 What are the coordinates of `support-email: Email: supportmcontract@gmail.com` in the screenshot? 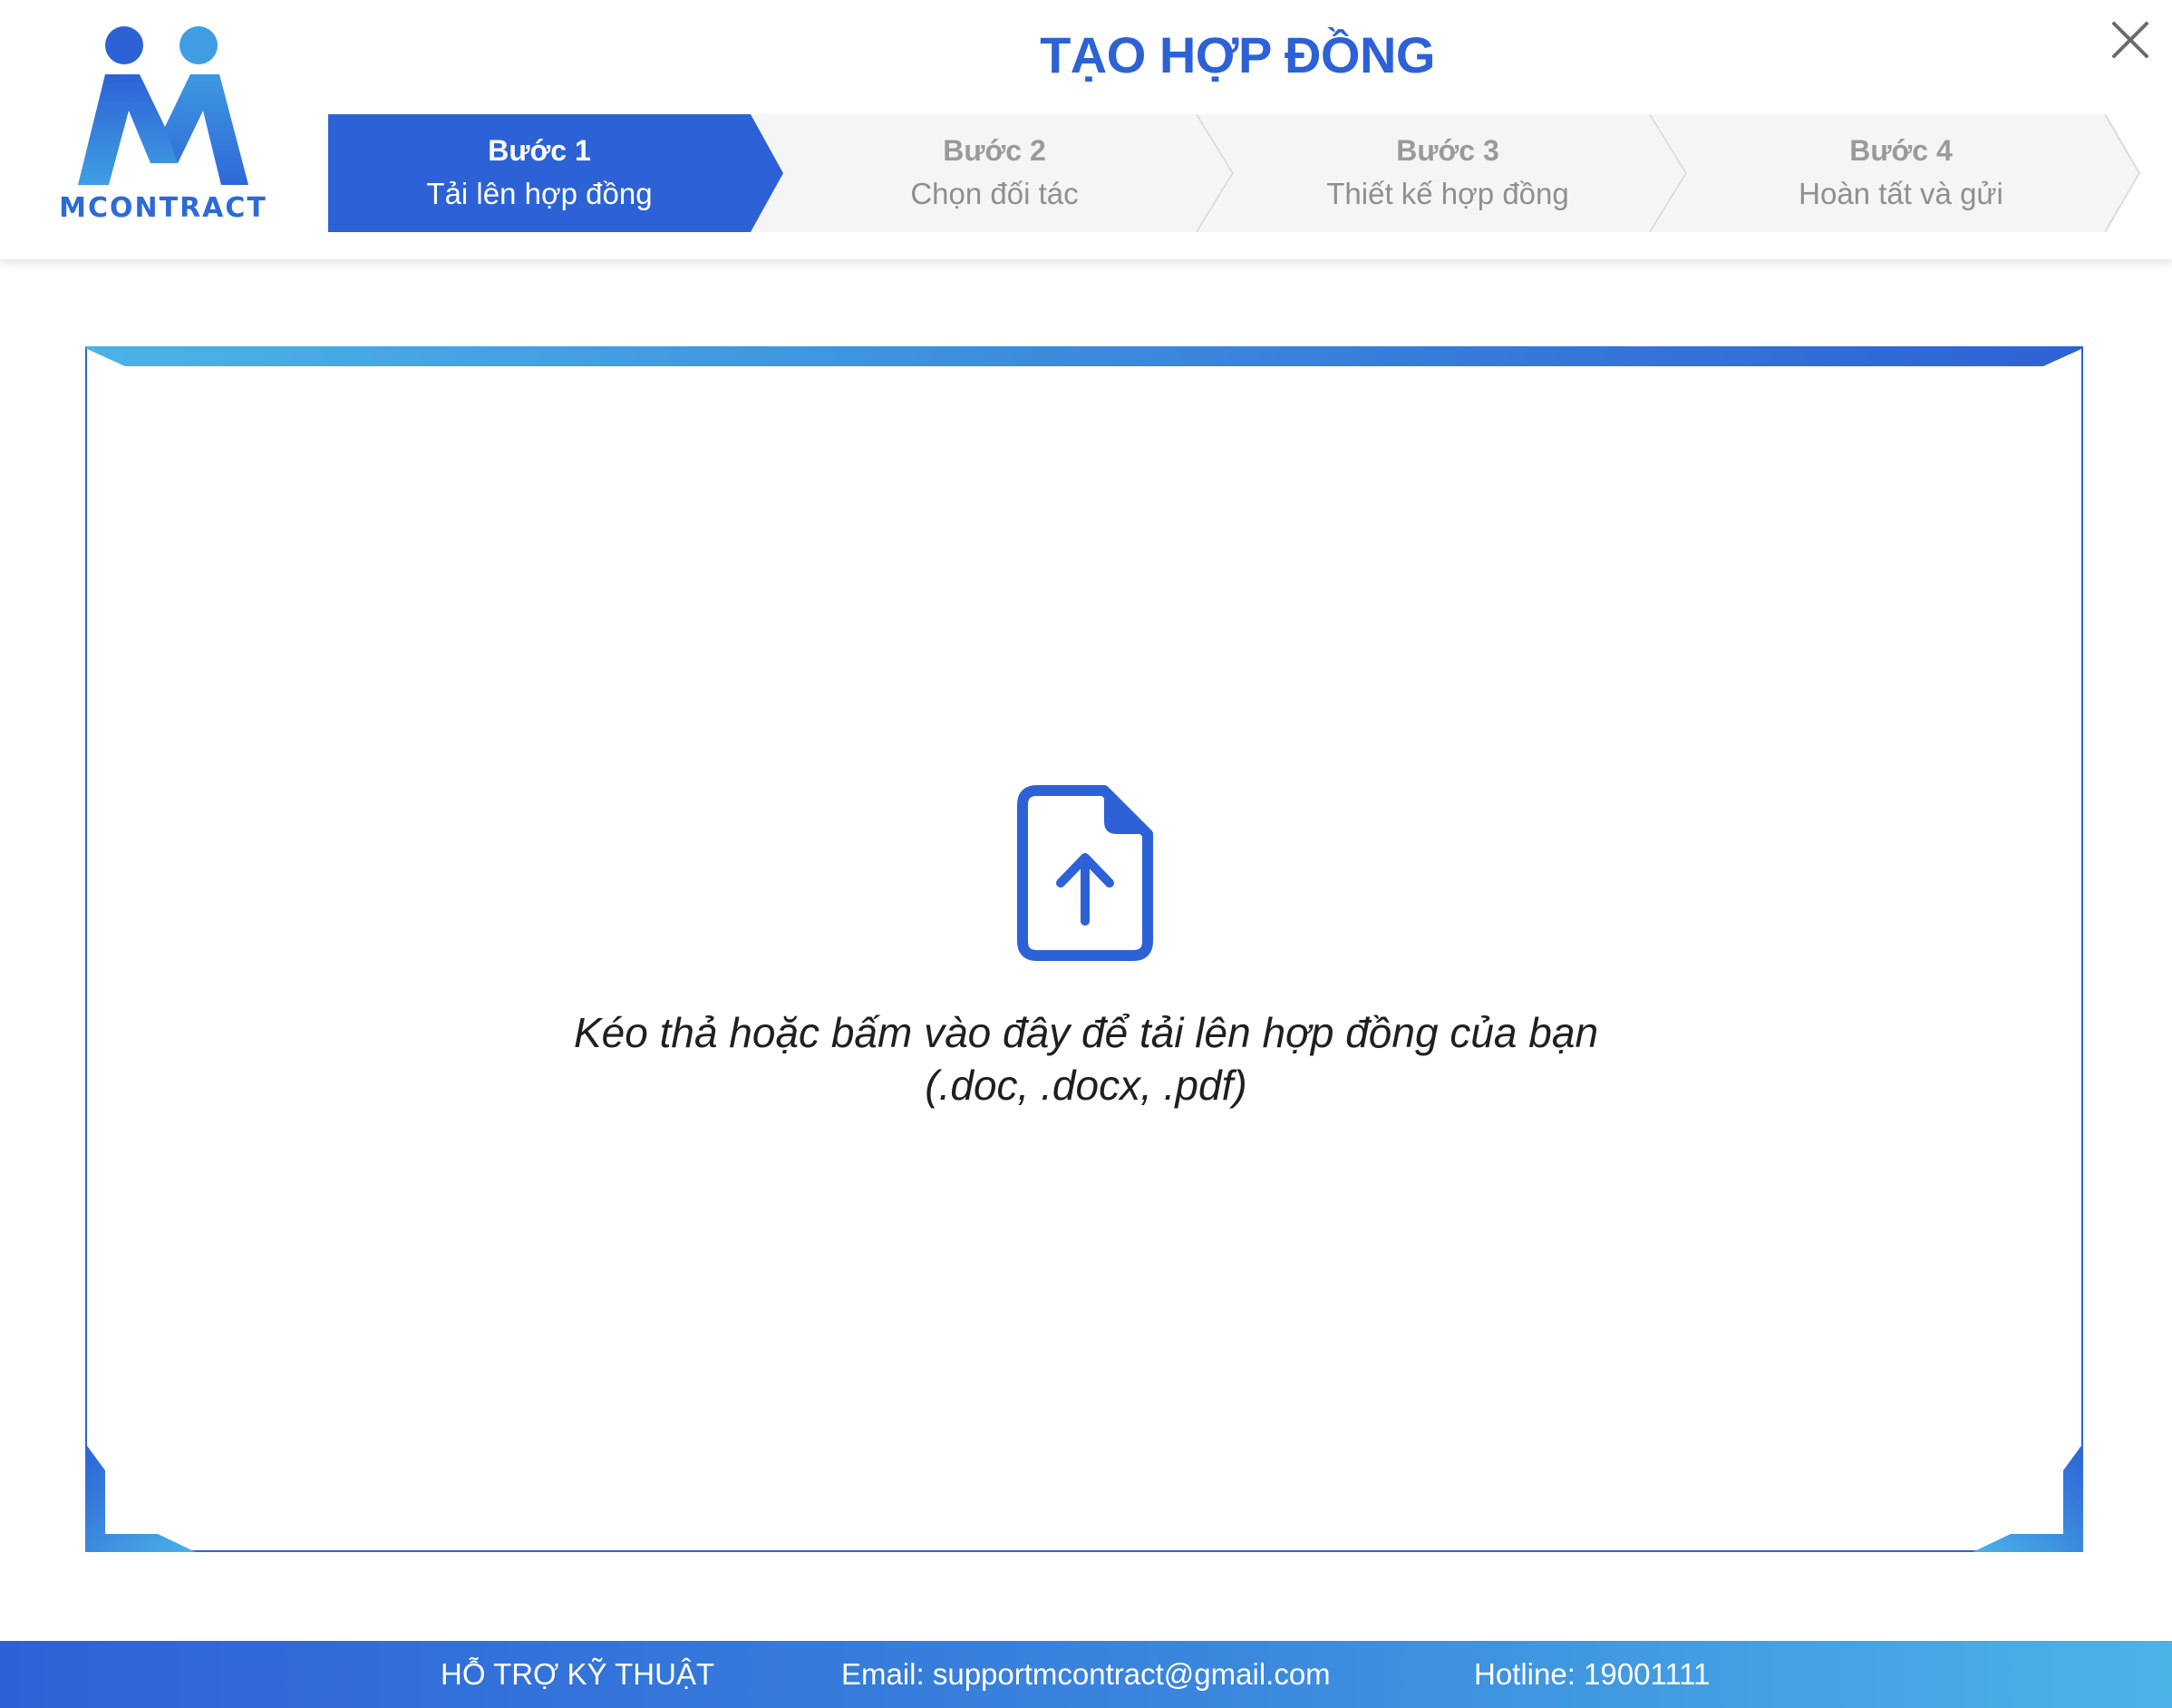 It's located at (1086, 1674).